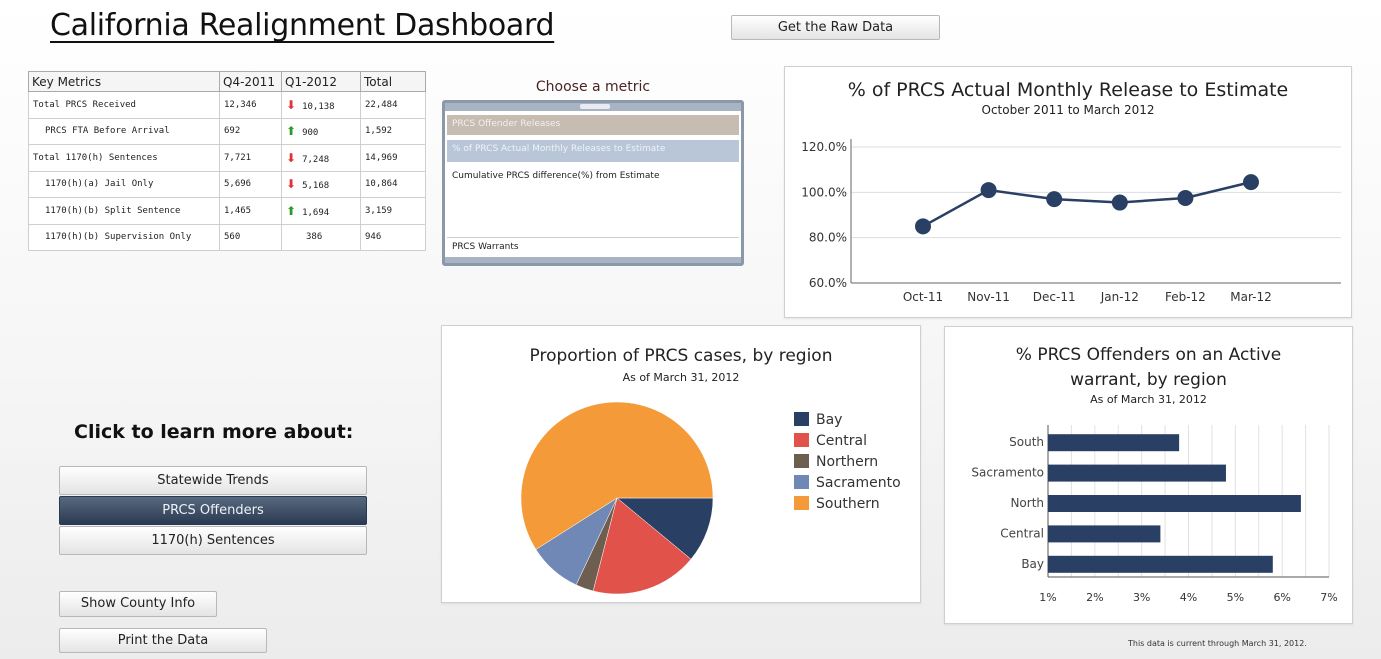  What do you see at coordinates (393, 237) in the screenshot?
I see `metric-total-value: 946` at bounding box center [393, 237].